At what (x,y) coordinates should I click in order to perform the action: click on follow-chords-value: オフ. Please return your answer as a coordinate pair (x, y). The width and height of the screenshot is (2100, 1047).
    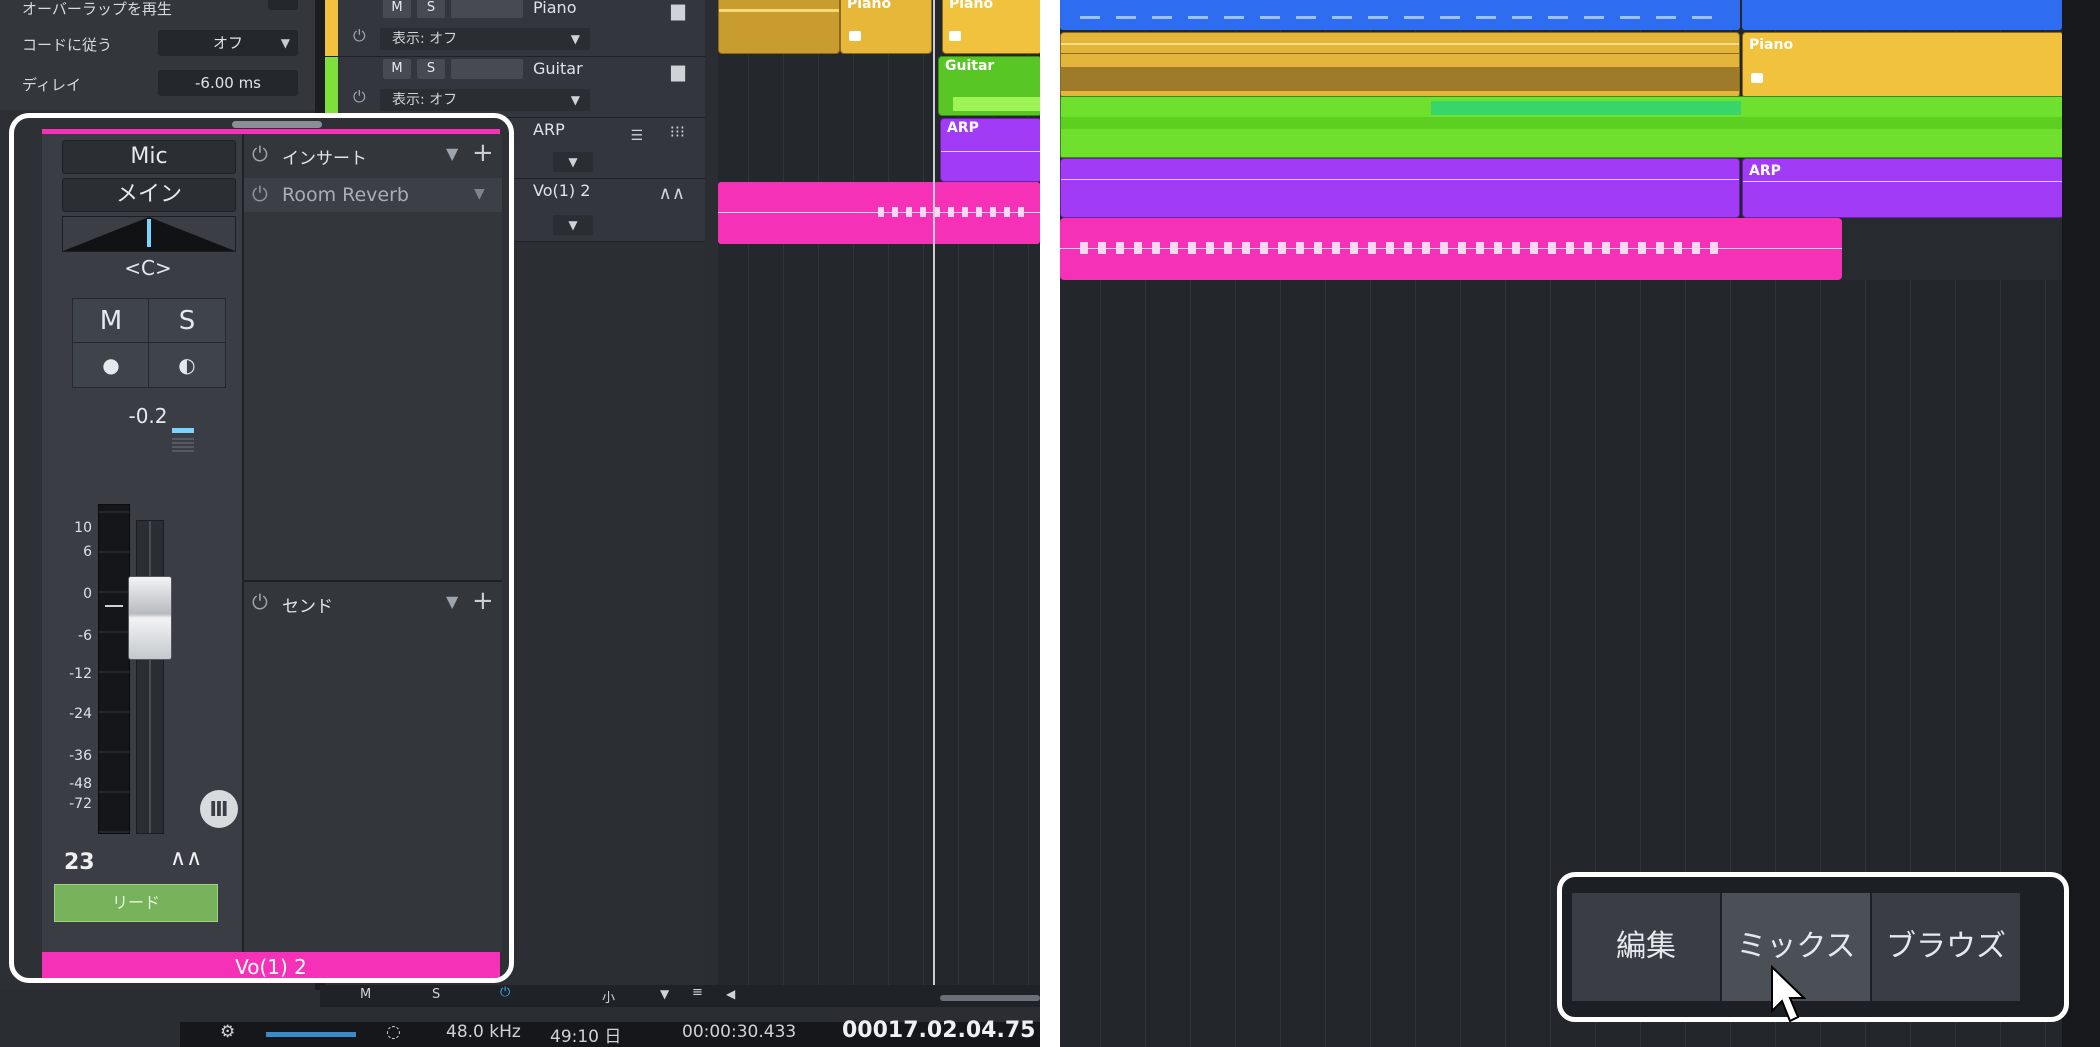
    Looking at the image, I should click on (227, 43).